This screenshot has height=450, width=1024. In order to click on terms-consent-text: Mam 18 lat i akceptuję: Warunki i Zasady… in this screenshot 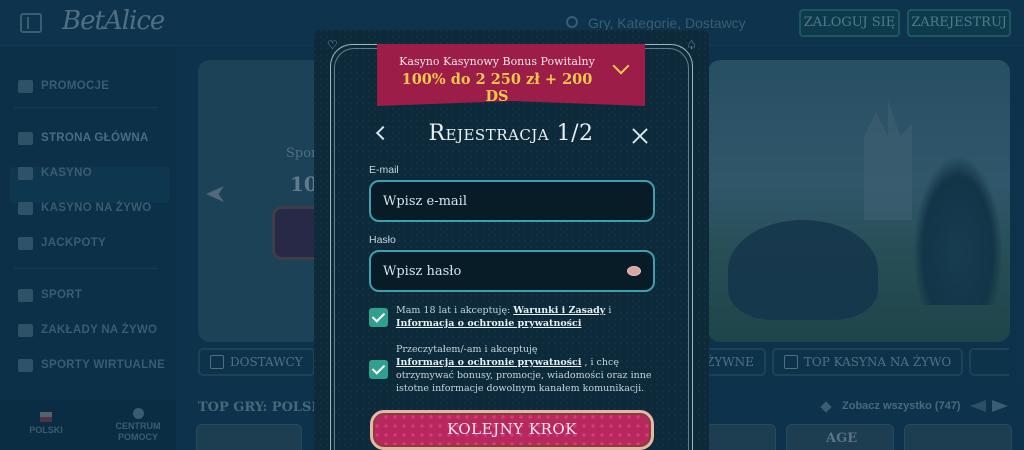, I will do `click(504, 317)`.